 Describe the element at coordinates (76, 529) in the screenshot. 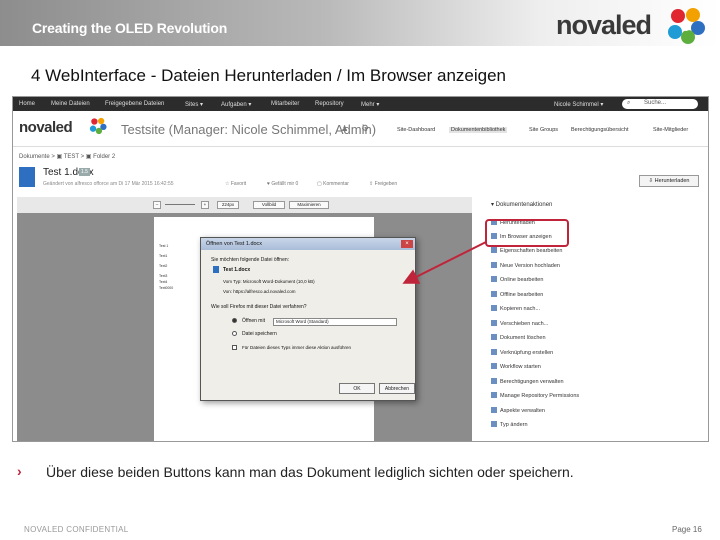

I see `footer-confidential: NOVALED CONFIDENTIAL` at that location.